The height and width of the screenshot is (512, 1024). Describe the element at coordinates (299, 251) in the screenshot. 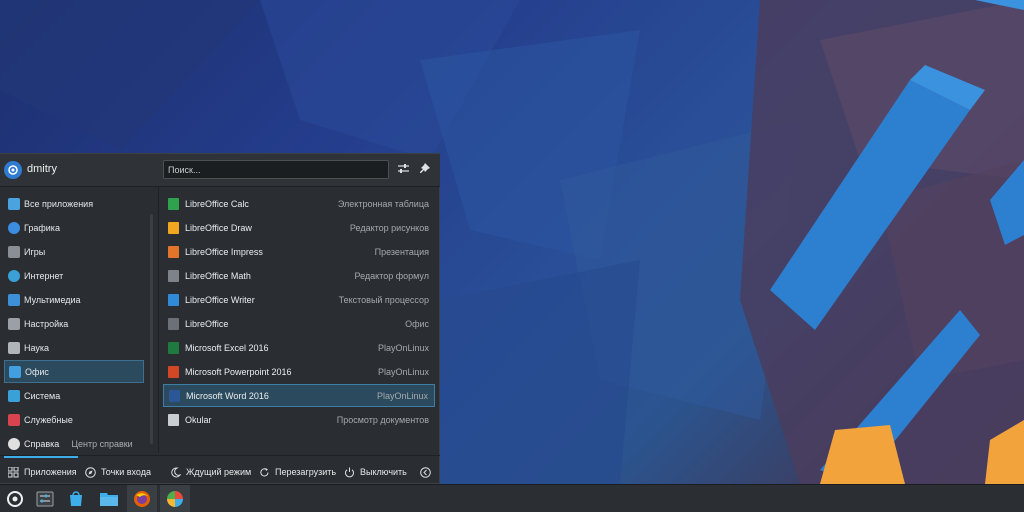

I see `app-libreoffice-impress: LibreOffice Impress Презентация` at that location.